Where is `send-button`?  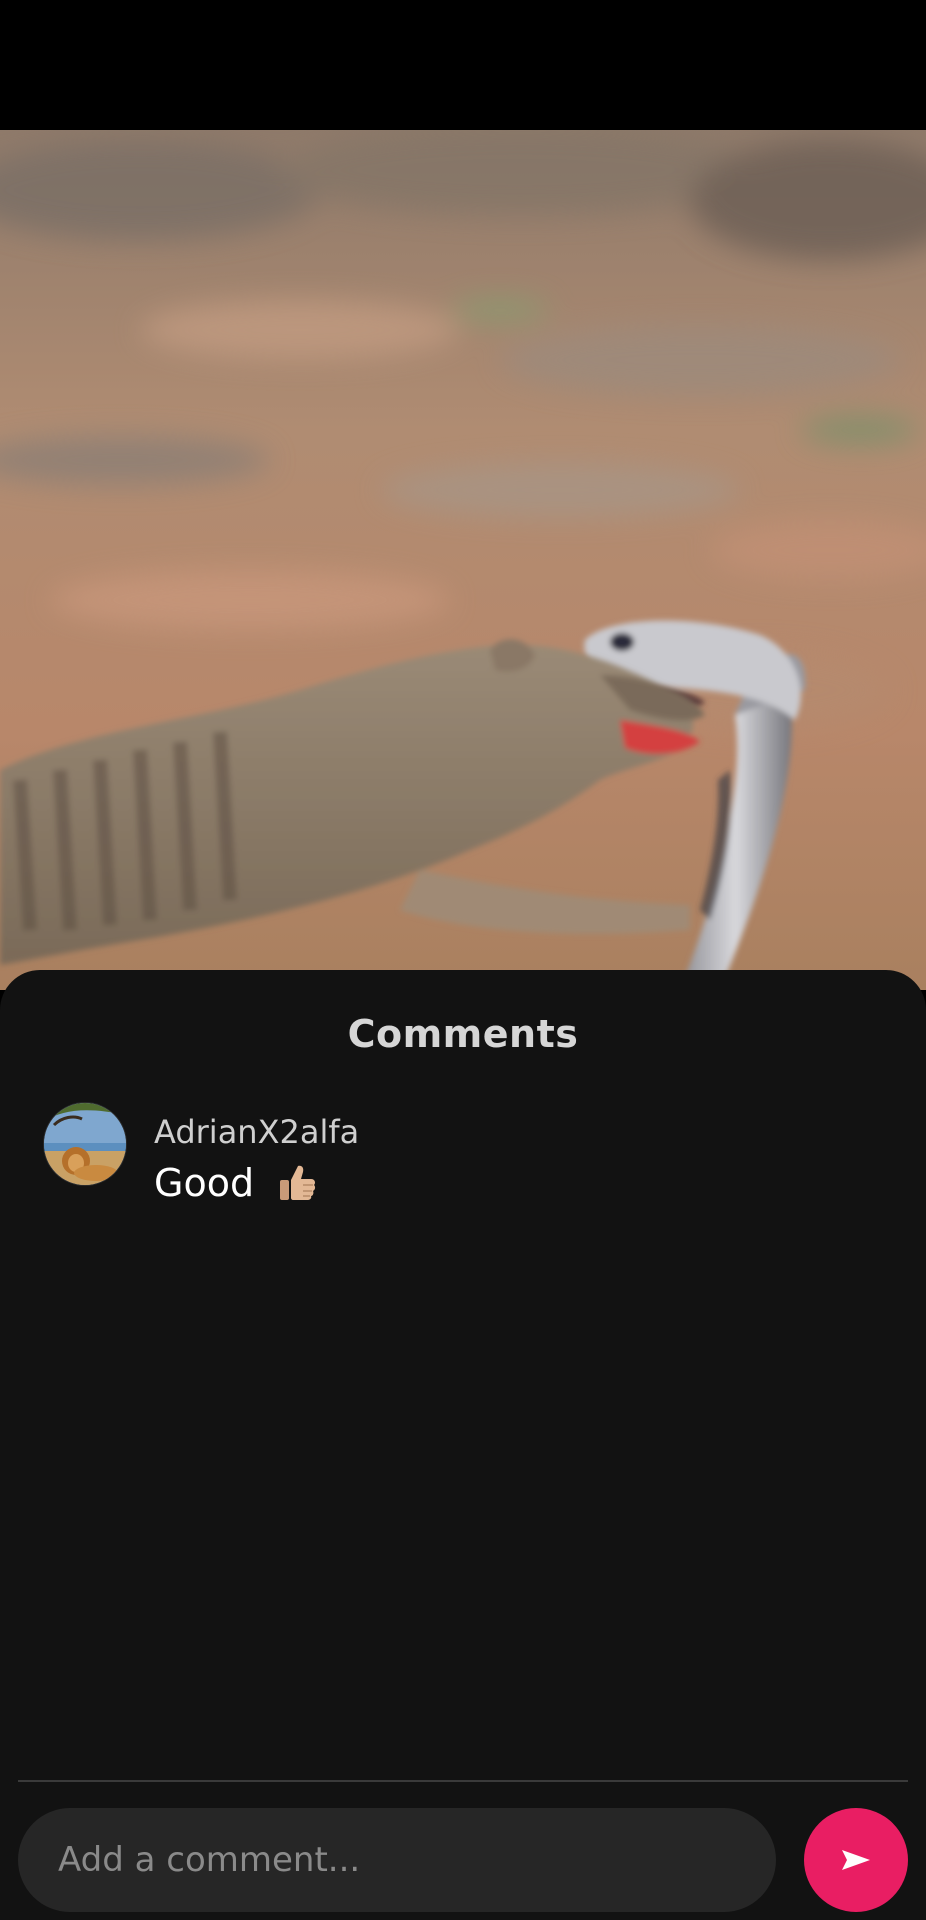
send-button is located at coordinates (856, 1860).